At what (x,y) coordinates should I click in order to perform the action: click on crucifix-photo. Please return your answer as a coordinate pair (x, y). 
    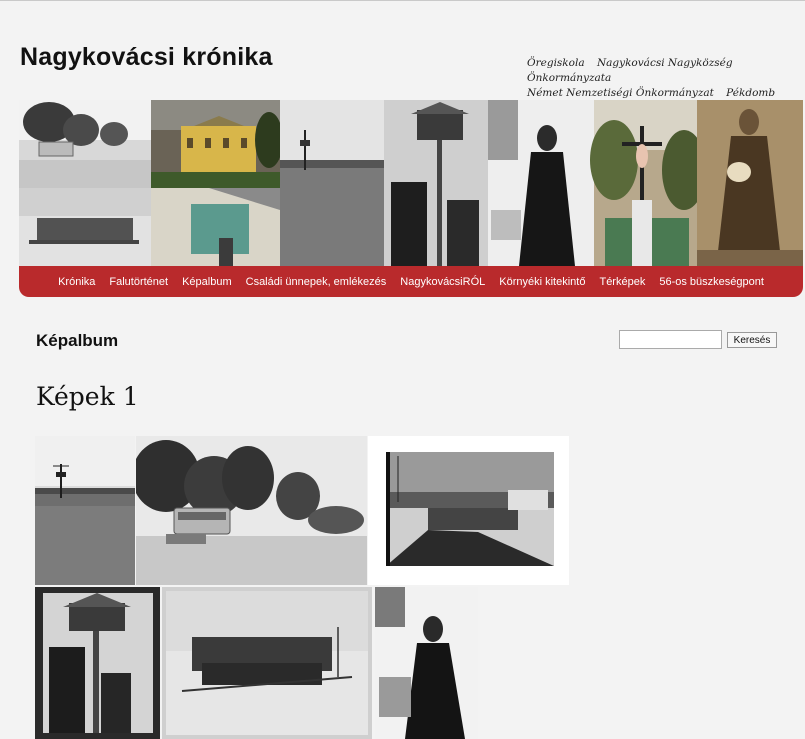
    Looking at the image, I should click on (648, 183).